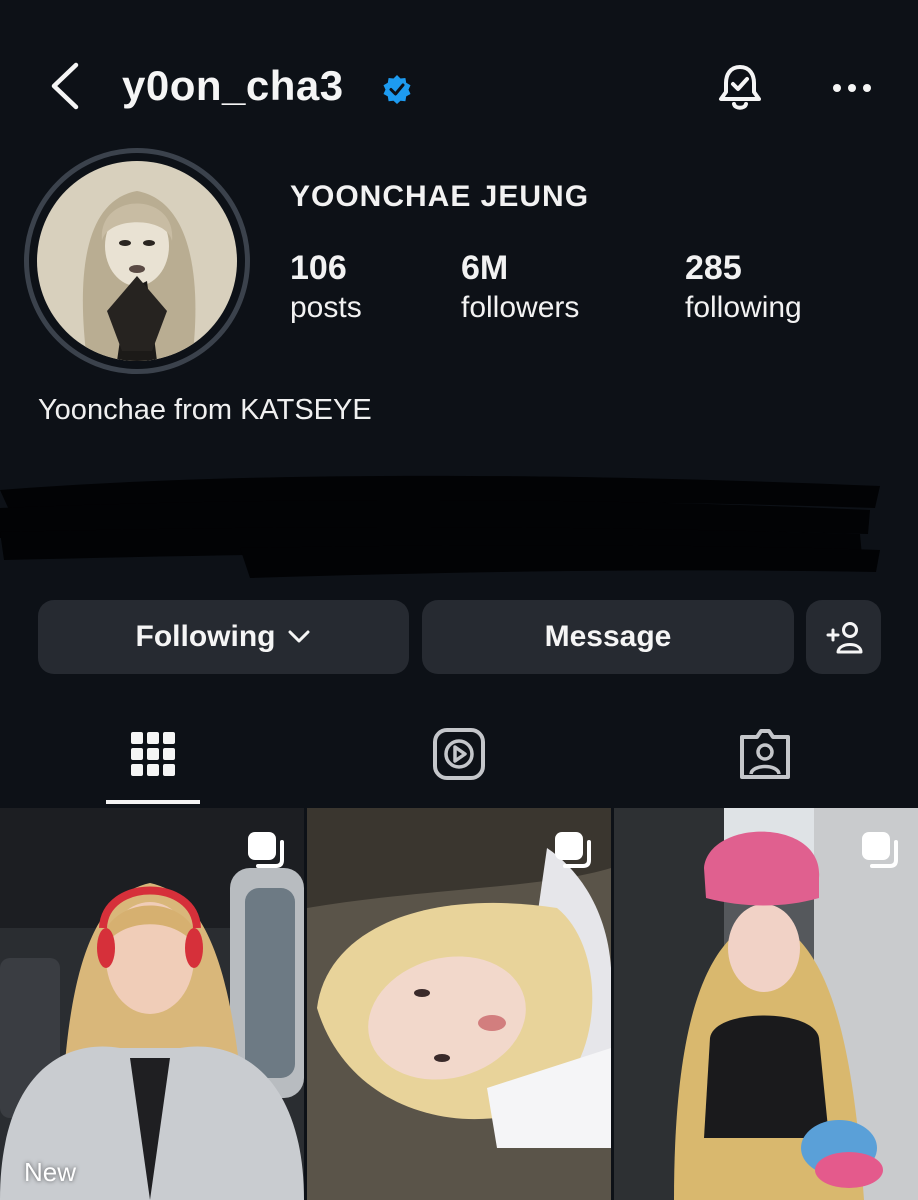  What do you see at coordinates (205, 636) in the screenshot?
I see `following-button-label: Following` at bounding box center [205, 636].